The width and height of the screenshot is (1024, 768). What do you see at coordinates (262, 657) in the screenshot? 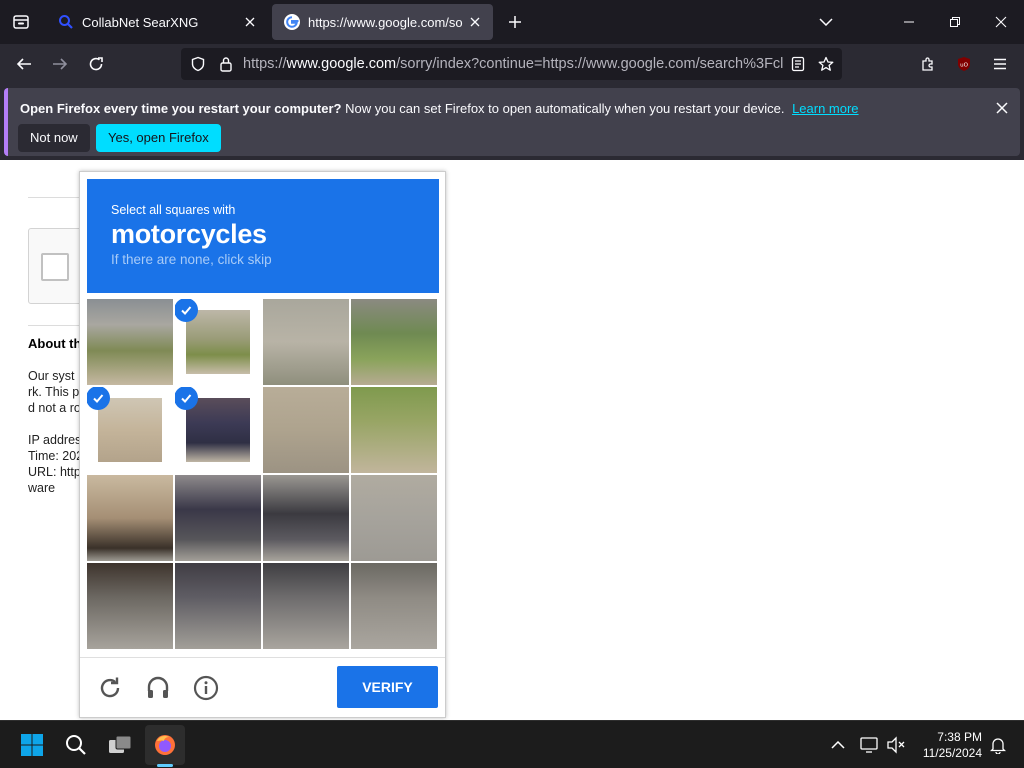
I see `footer-divider` at bounding box center [262, 657].